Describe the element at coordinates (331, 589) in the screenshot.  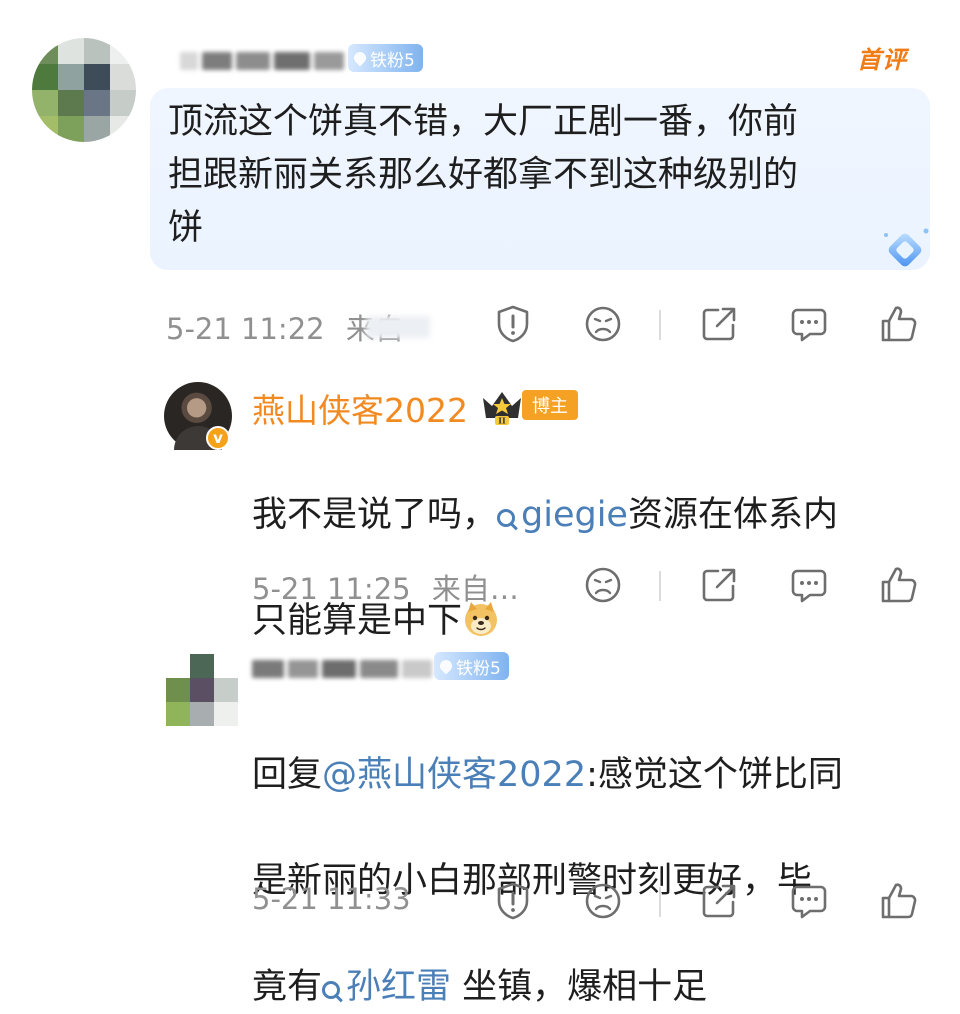
I see `timestamp: 5-21 11:25` at that location.